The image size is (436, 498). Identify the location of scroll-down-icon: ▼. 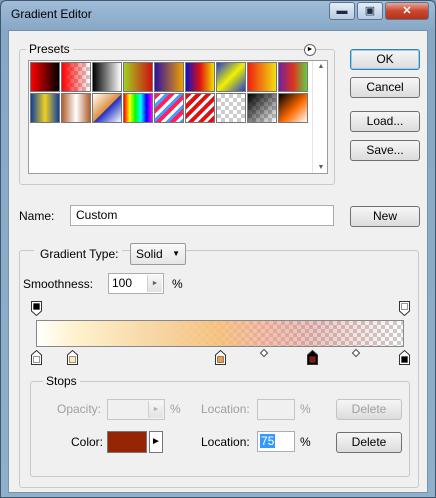
(321, 167).